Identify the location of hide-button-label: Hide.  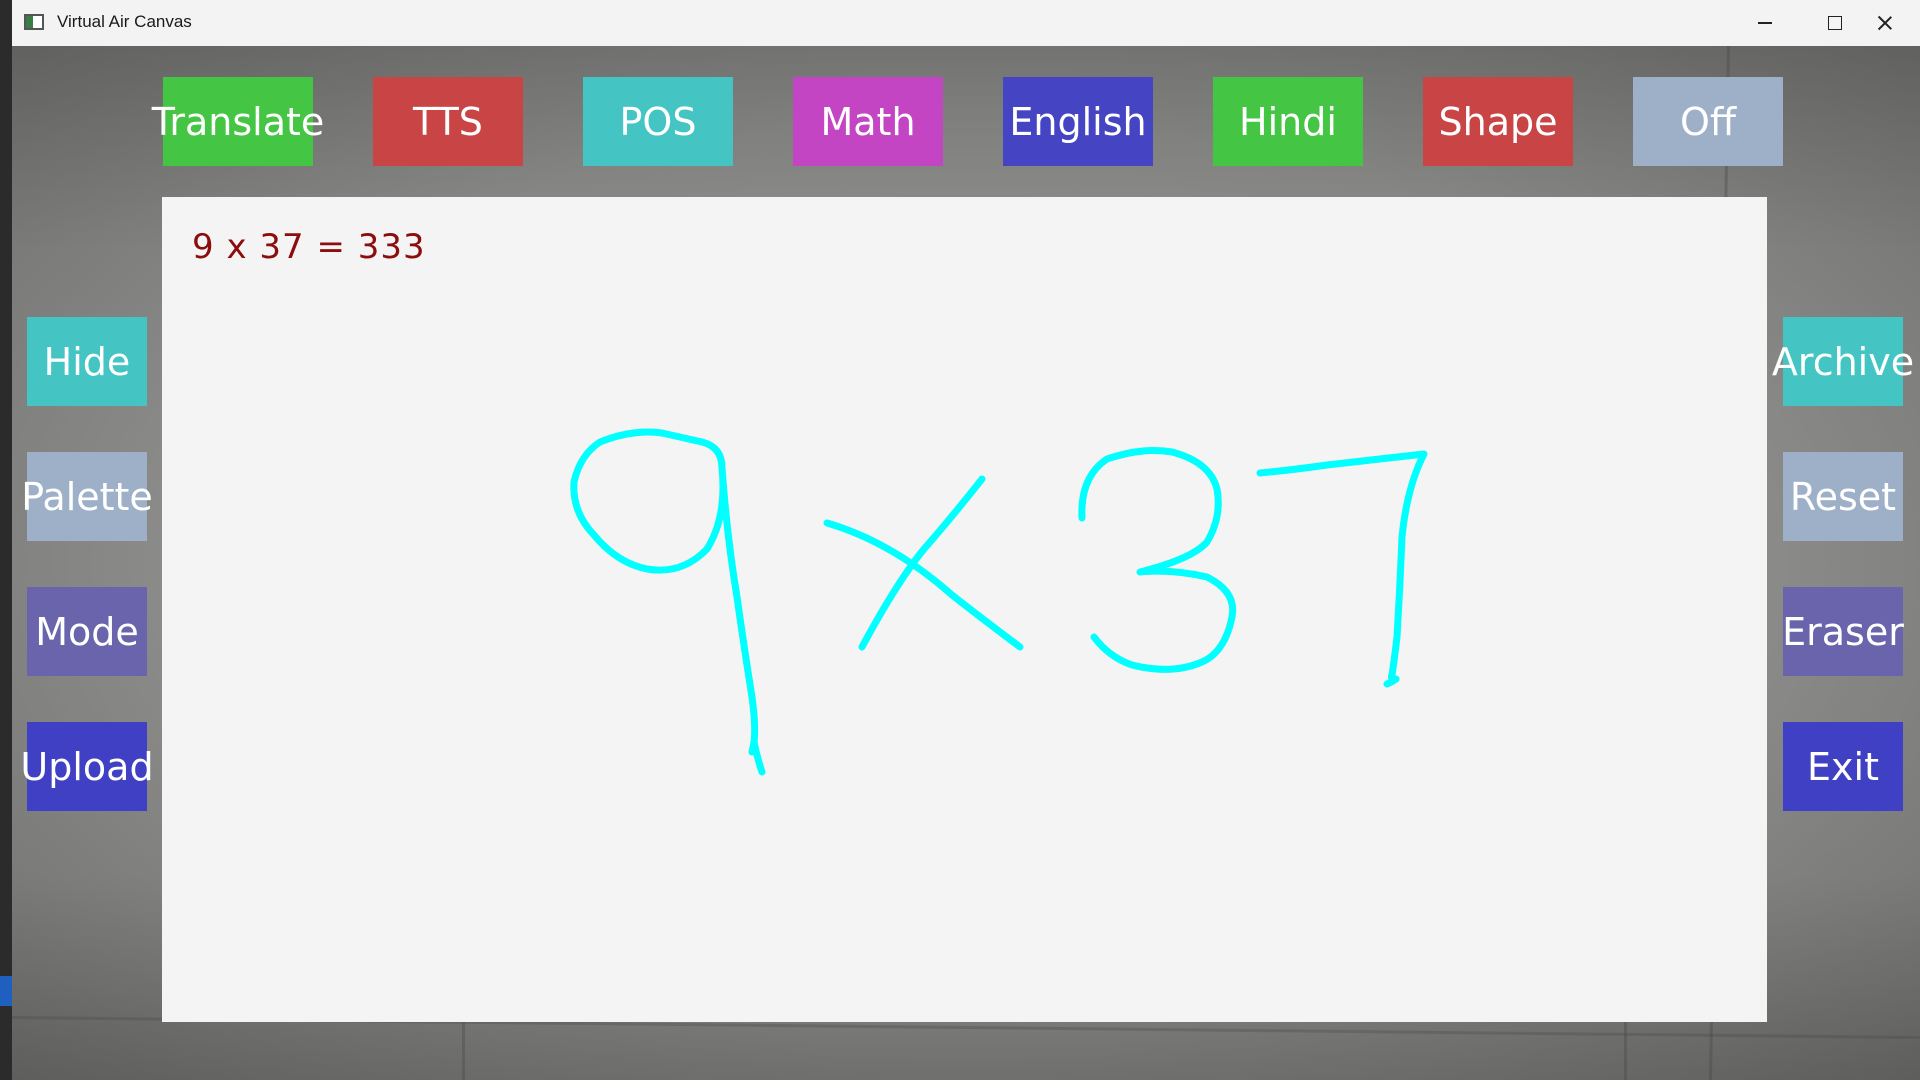
(87, 361).